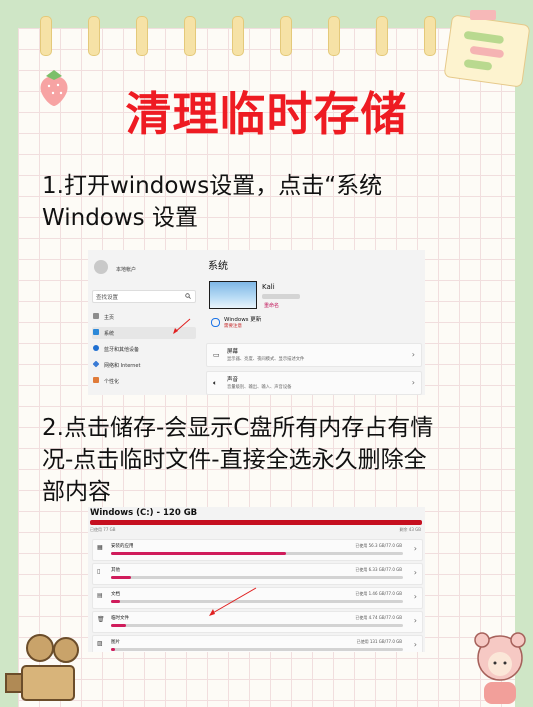 This screenshot has width=533, height=707. What do you see at coordinates (103, 529) in the screenshot?
I see `drive-used-label: 已使用 77 GB` at bounding box center [103, 529].